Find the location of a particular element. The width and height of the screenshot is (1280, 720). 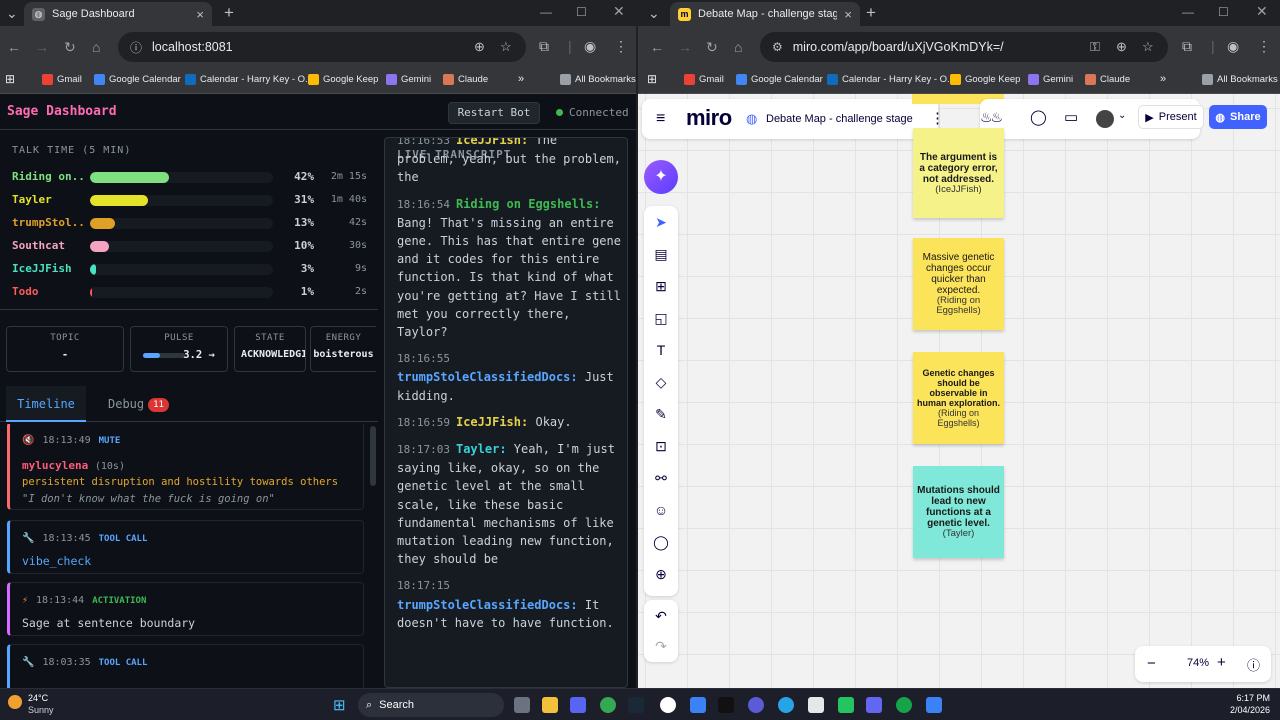

address-bar: ⚙ miro.com/app/board/uXjVGoKmDYk=/ ⚿ ⊕ ☆ is located at coordinates (964, 47).